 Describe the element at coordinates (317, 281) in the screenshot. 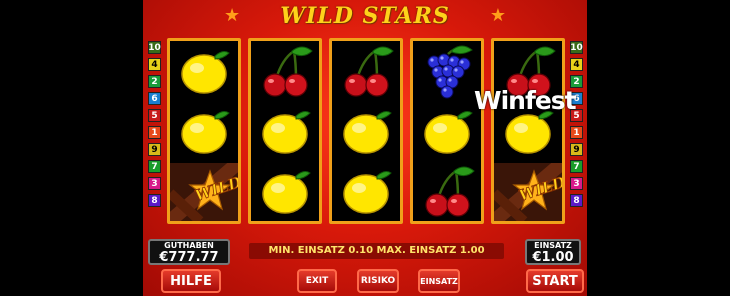

I see `exit-button: EXIT` at that location.